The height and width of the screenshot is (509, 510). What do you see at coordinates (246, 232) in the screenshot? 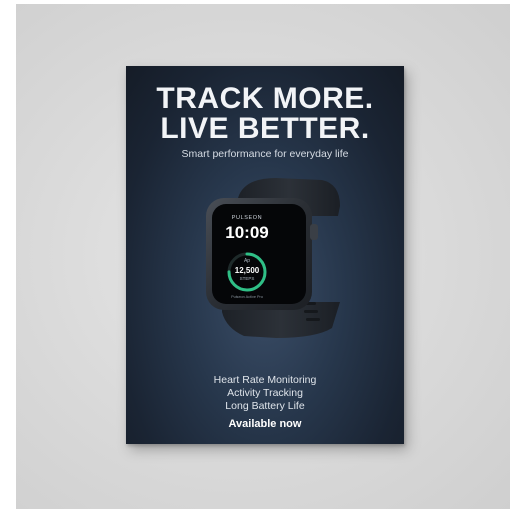
I see `watch-time-text: 10:09` at bounding box center [246, 232].